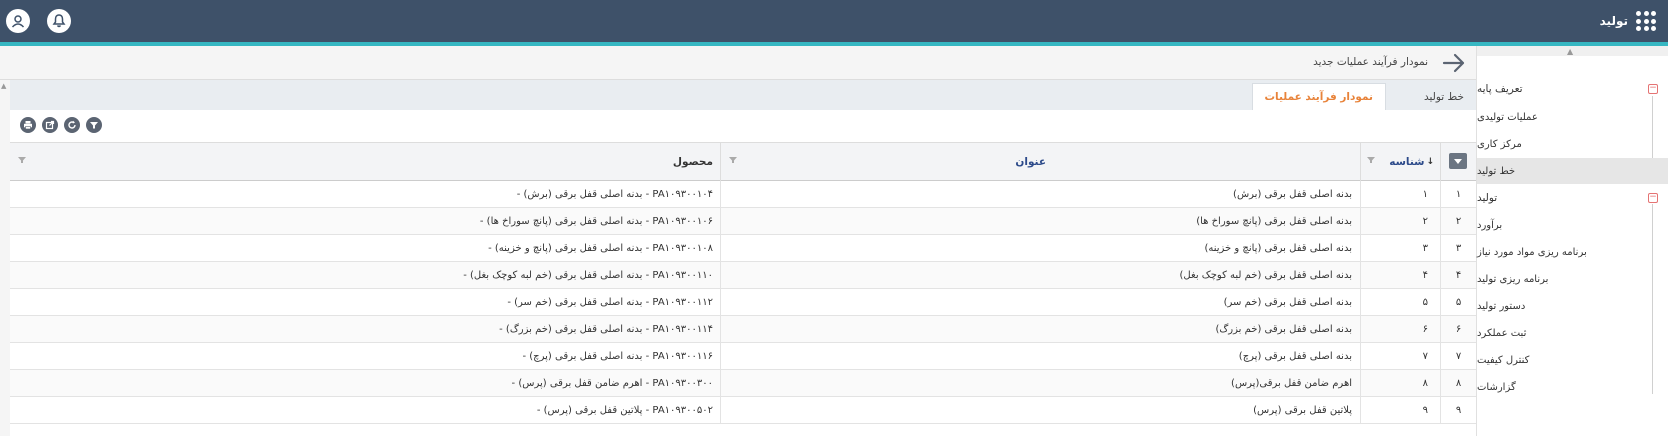  Describe the element at coordinates (1572, 144) in the screenshot. I see `sidebar-item-work-center: مرکز کاری` at that location.